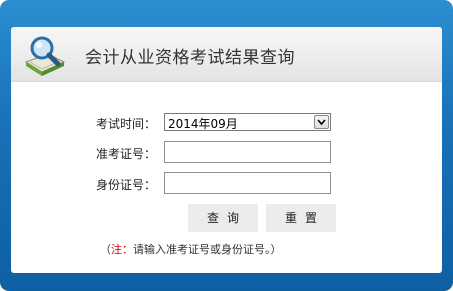 Image resolution: width=453 pixels, height=291 pixels. Describe the element at coordinates (247, 122) in the screenshot. I see `exam-time-select: 2014年09月` at that location.